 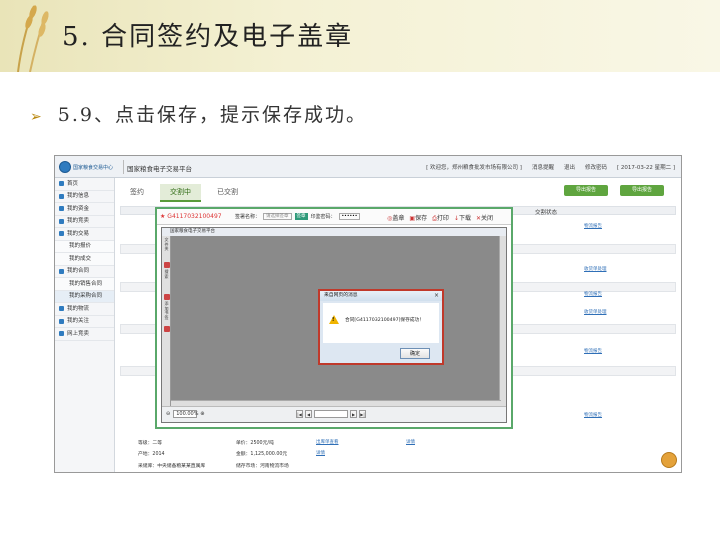 What do you see at coordinates (327, 442) in the screenshot?
I see `outbound-view-link: 出库单查看` at bounding box center [327, 442].